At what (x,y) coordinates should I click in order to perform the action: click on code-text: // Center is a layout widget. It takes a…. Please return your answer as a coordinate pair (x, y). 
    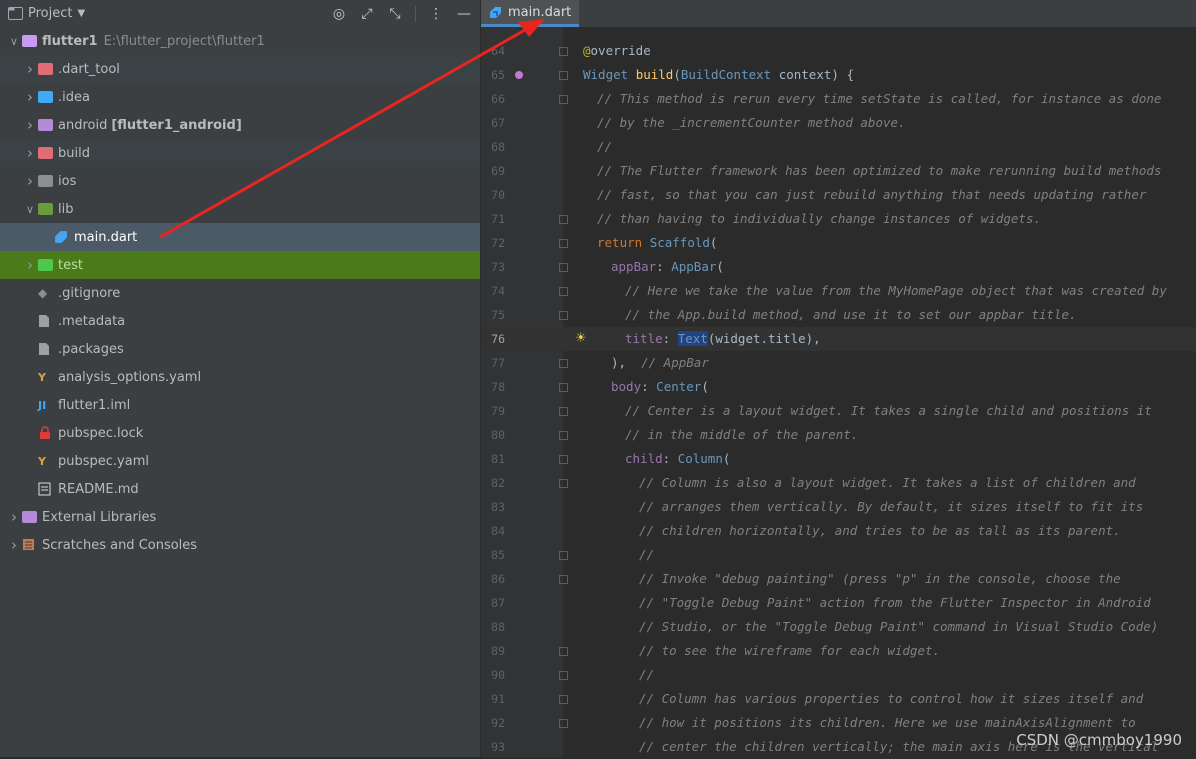
    Looking at the image, I should click on (888, 411).